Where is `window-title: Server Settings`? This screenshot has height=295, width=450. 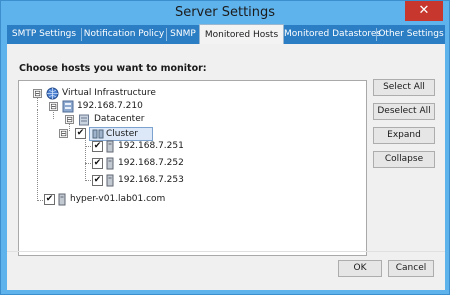
window-title: Server Settings is located at coordinates (225, 12).